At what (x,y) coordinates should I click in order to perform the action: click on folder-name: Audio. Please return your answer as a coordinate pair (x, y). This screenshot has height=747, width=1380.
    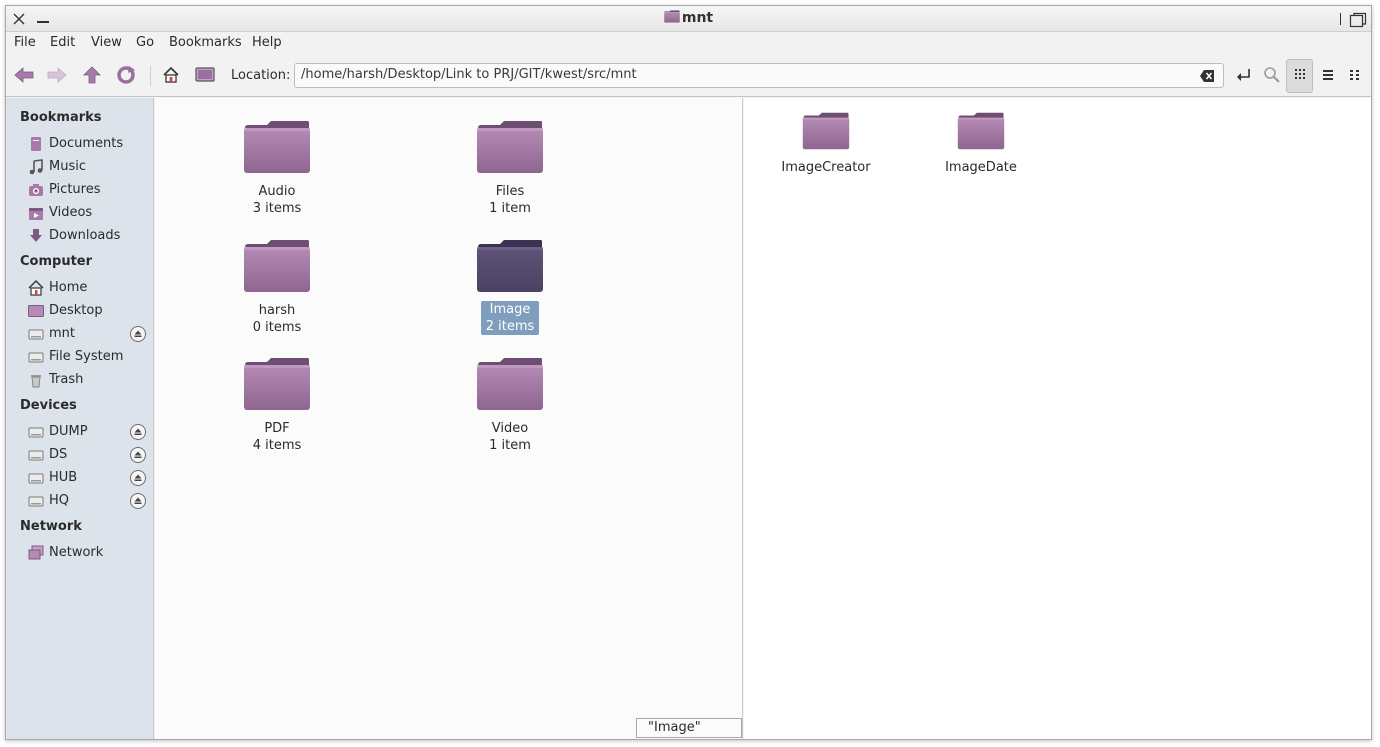
    Looking at the image, I should click on (277, 191).